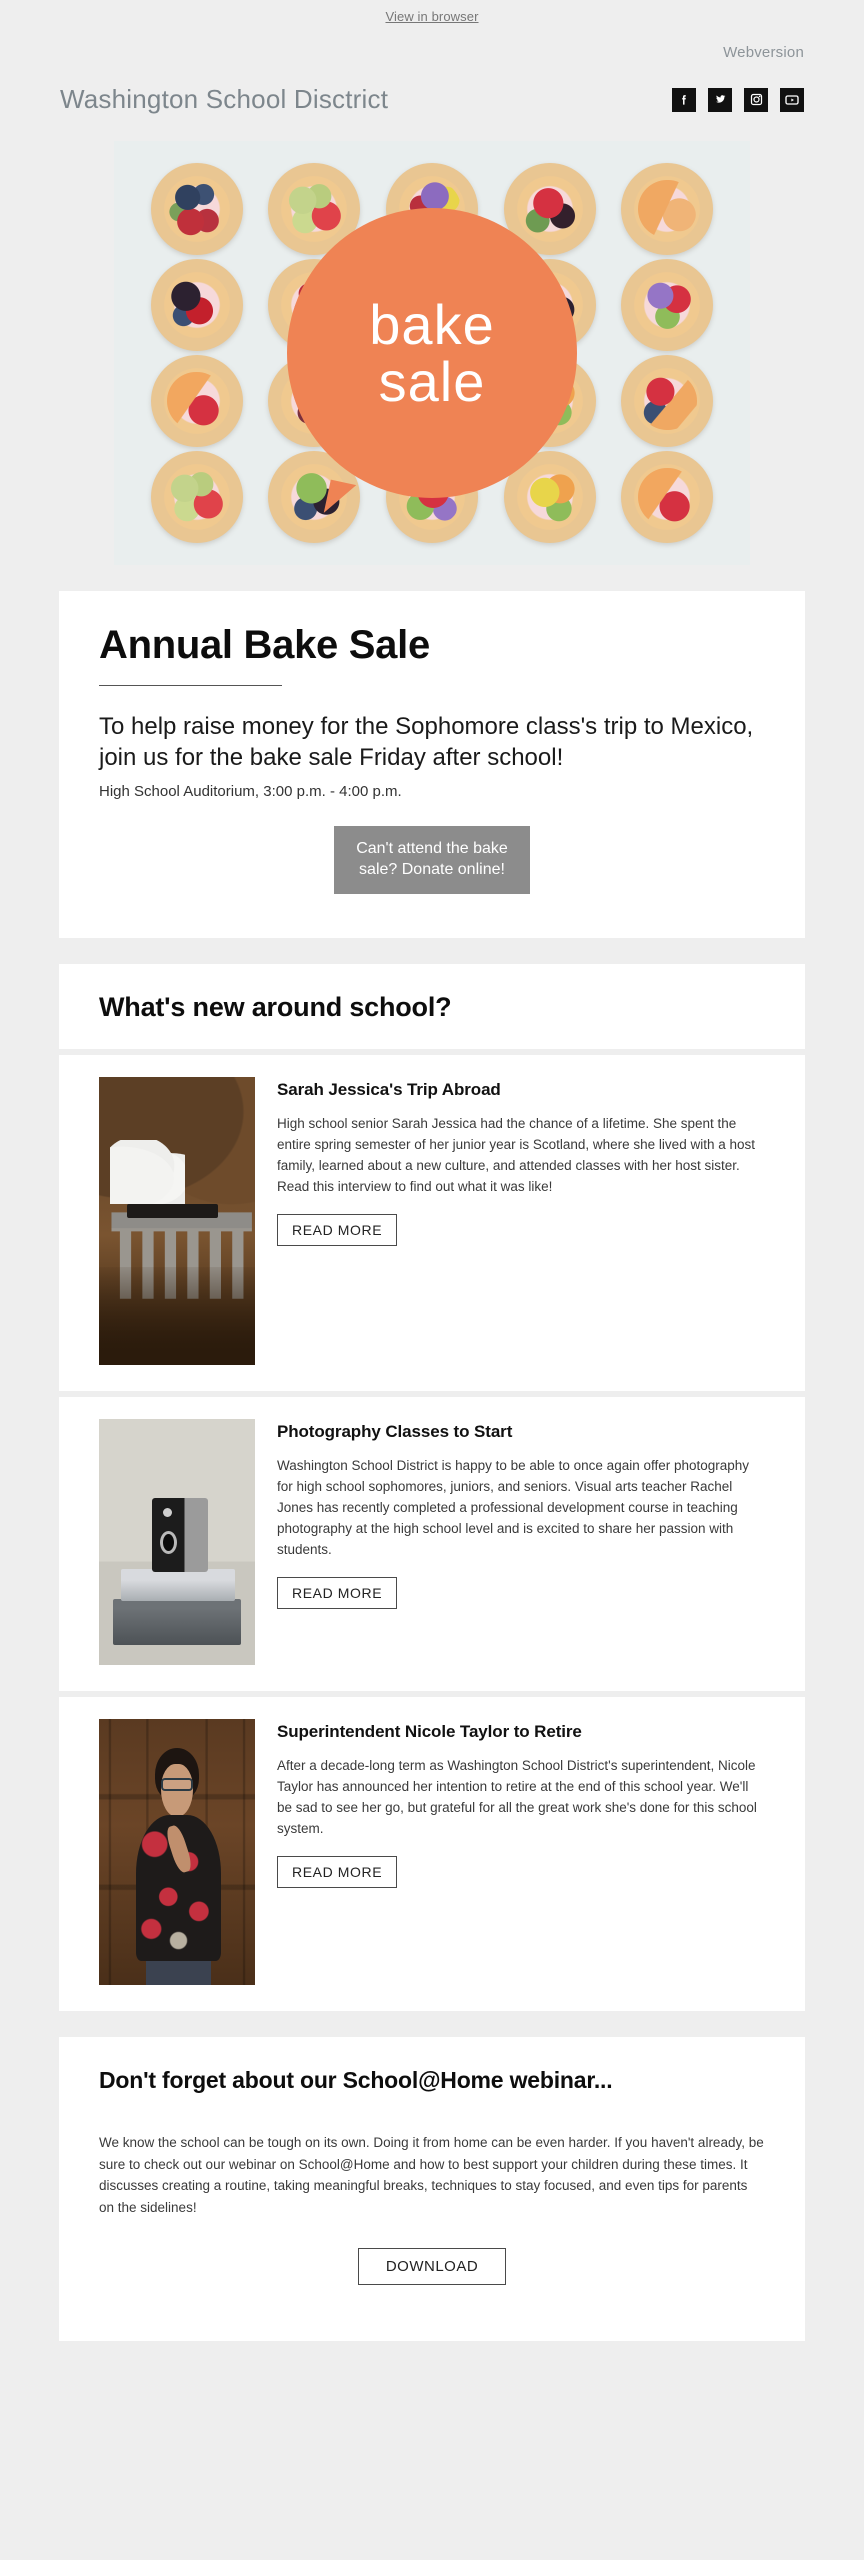 This screenshot has height=2560, width=864. I want to click on brand-name: Washington School Disctrict, so click(224, 99).